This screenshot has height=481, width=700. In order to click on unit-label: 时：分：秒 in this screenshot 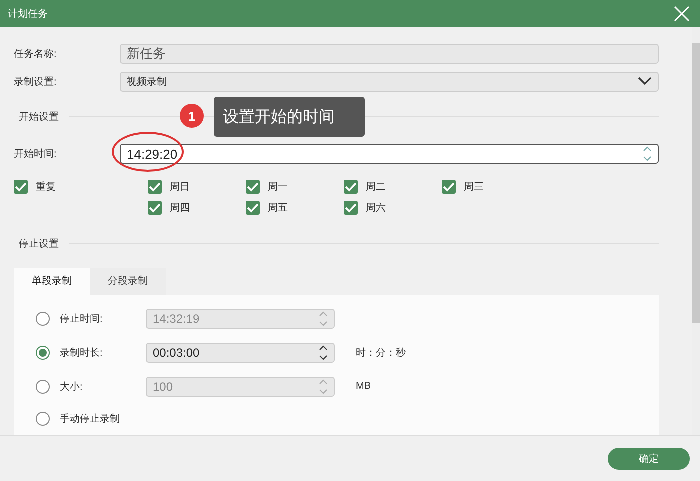, I will do `click(381, 353)`.